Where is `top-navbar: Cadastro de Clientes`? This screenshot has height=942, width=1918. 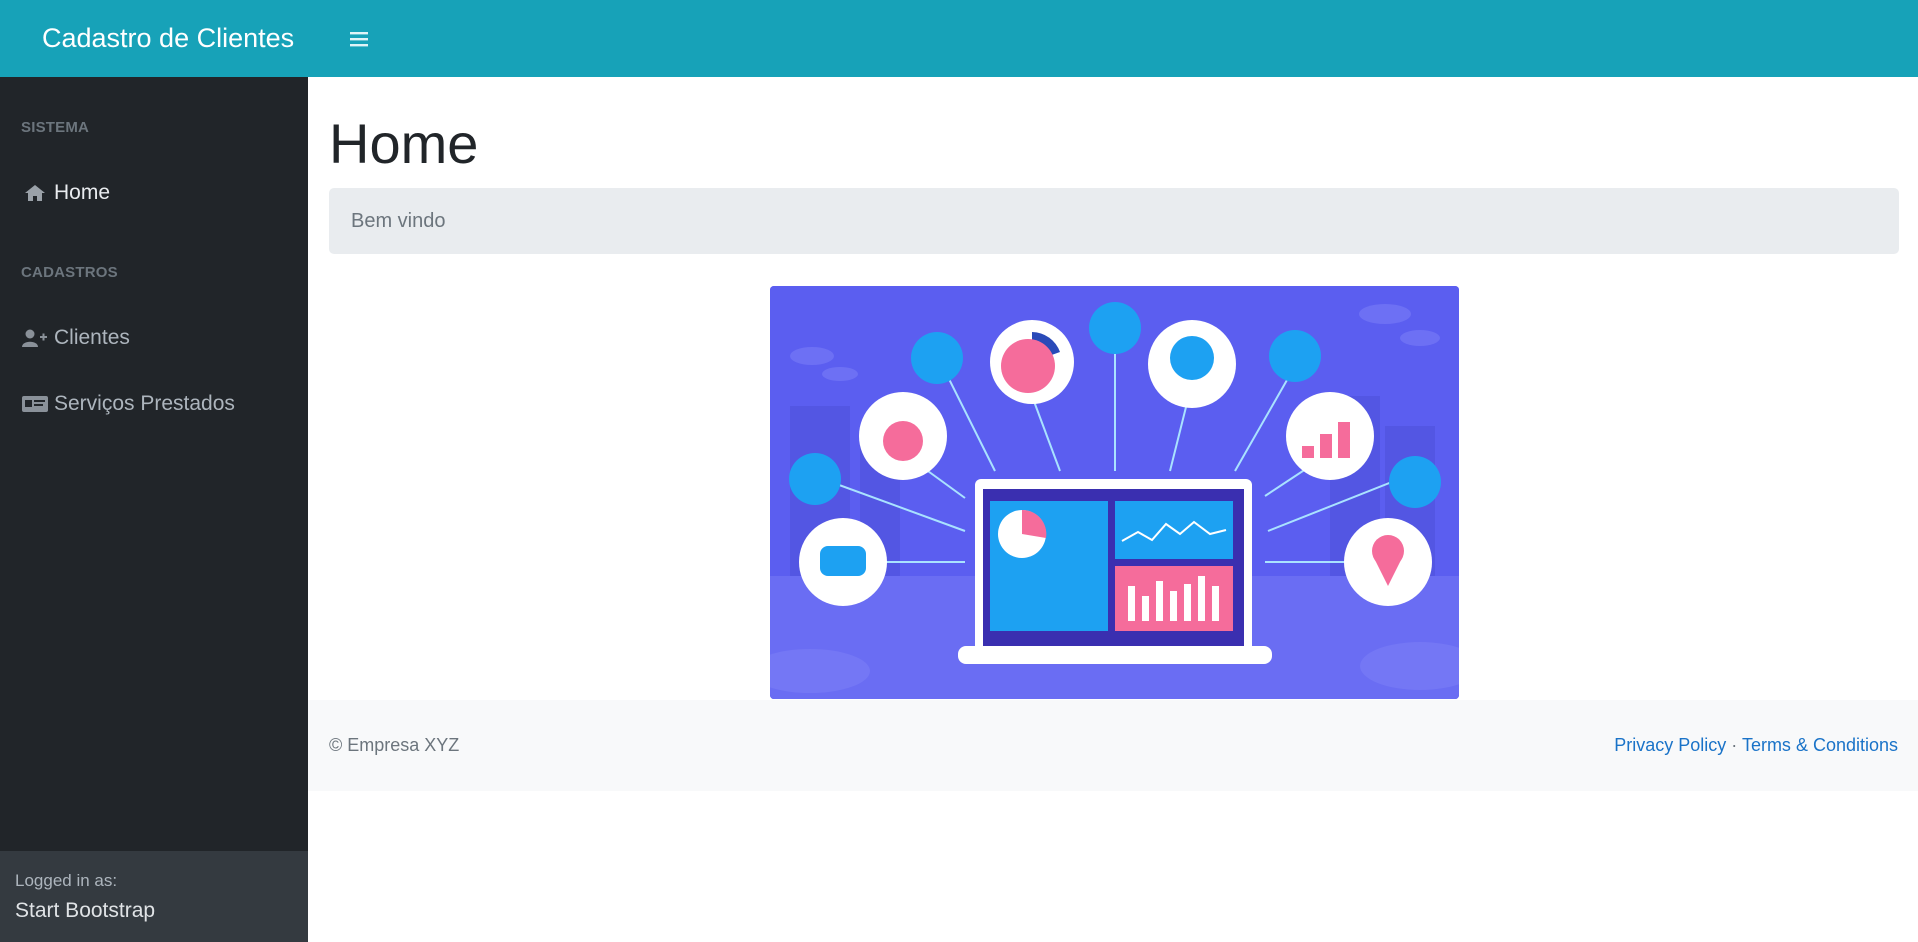
top-navbar: Cadastro de Clientes is located at coordinates (959, 38).